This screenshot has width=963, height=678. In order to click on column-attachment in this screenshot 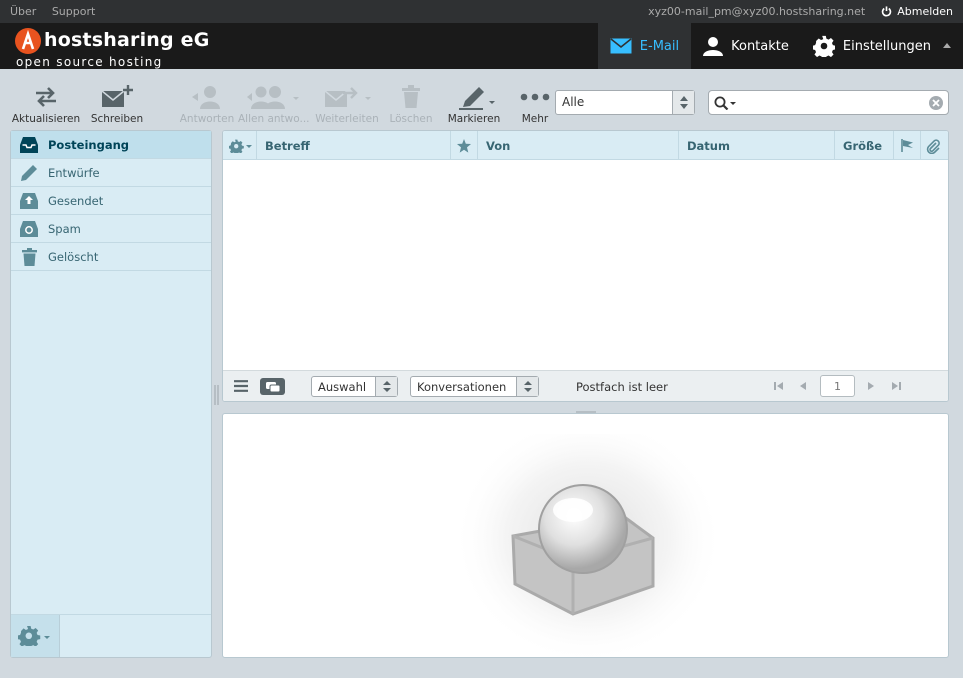, I will do `click(934, 145)`.